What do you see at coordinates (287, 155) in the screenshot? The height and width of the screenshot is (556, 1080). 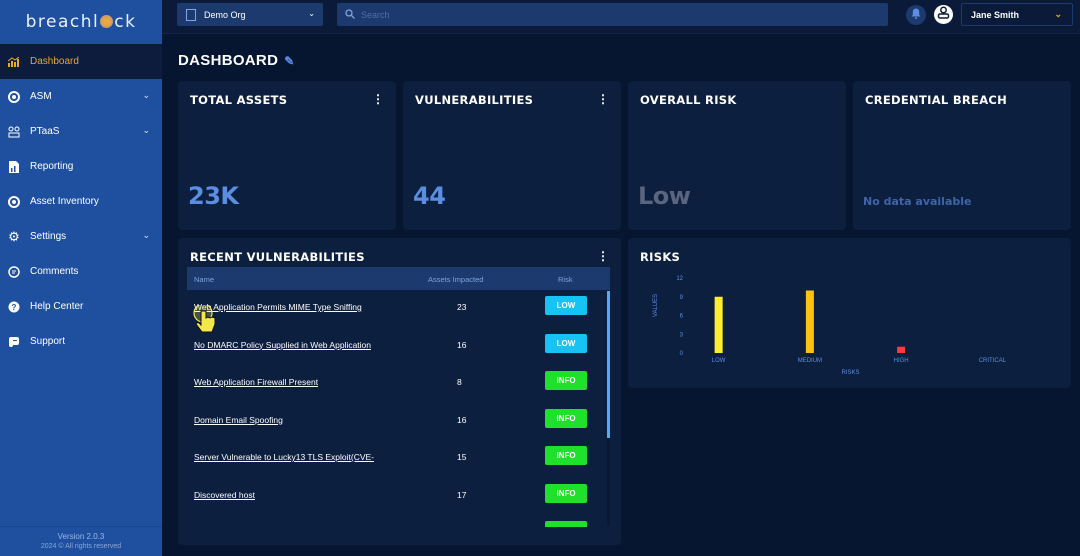 I see `total-assets-card: TOTAL ASSETS ⋮ 23K` at bounding box center [287, 155].